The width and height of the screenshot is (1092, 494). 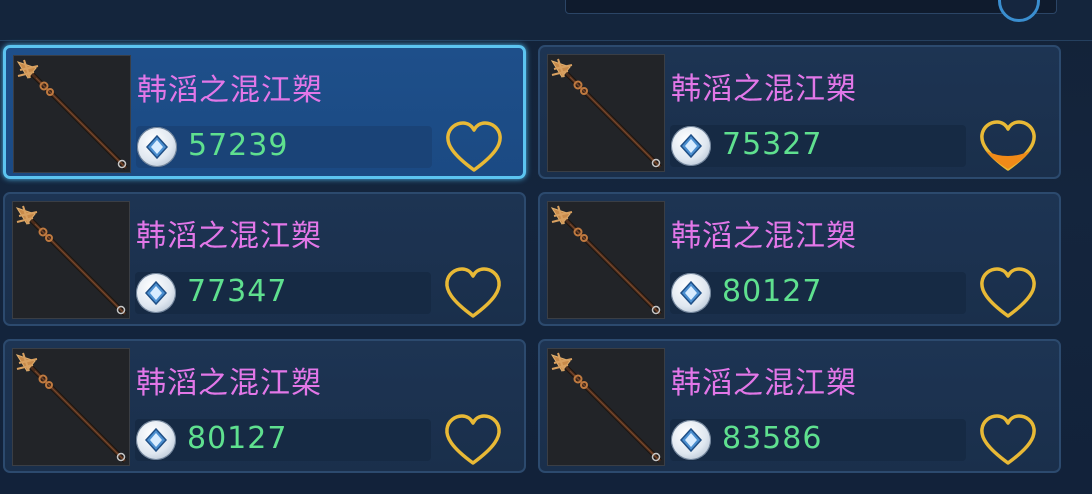 I want to click on search-input, so click(x=811, y=7).